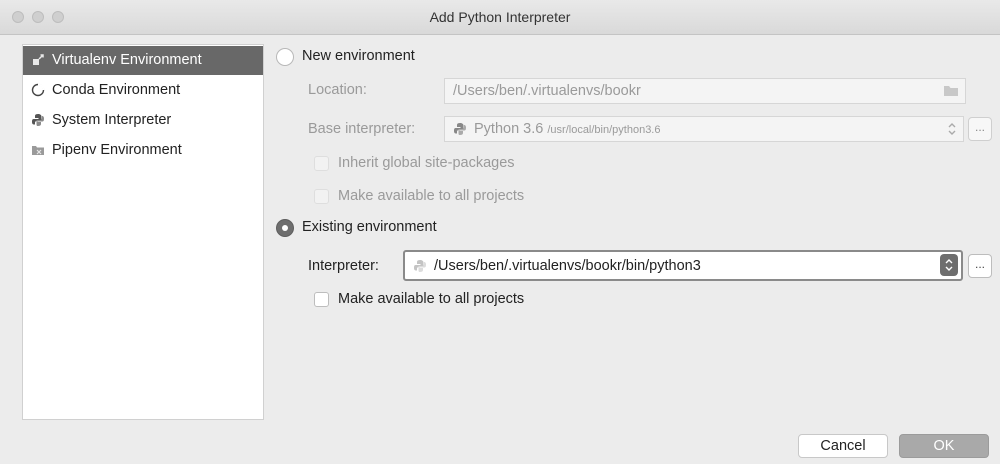  I want to click on sidebar-item-system: System Interpreter, so click(143, 120).